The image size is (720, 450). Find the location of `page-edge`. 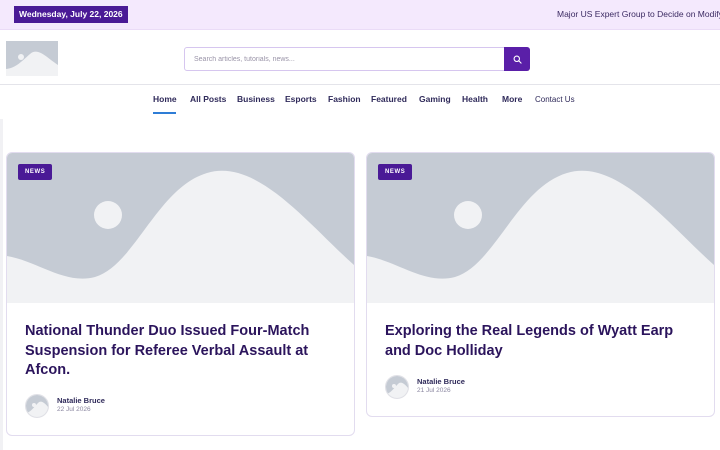

page-edge is located at coordinates (1, 284).